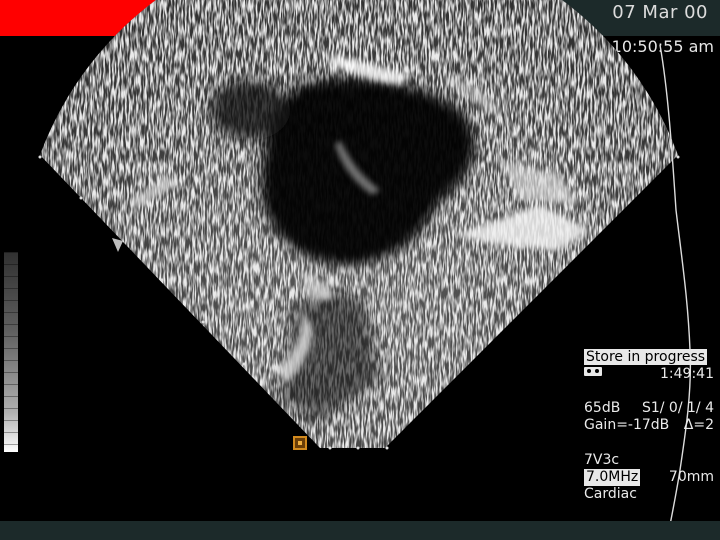 This screenshot has height=540, width=720. What do you see at coordinates (649, 366) in the screenshot?
I see `store-status-panel: Store in progress 1:49:41` at bounding box center [649, 366].